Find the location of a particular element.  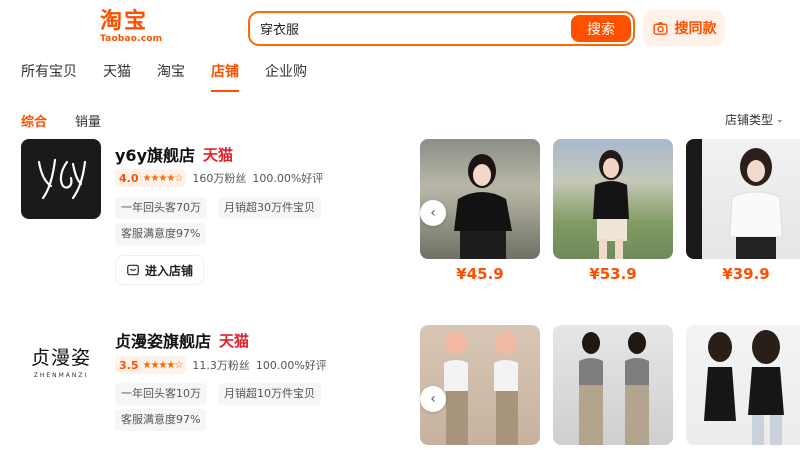

monthly-sales-tag: 月销超10万件宝贝 is located at coordinates (269, 394).